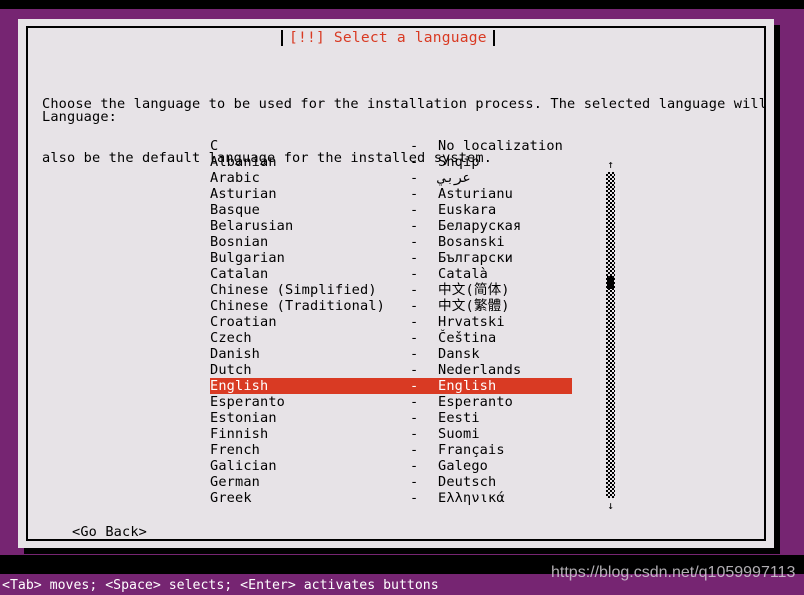 This screenshot has width=804, height=595. Describe the element at coordinates (471, 498) in the screenshot. I see `language-native-name: Ελληνικά` at that location.